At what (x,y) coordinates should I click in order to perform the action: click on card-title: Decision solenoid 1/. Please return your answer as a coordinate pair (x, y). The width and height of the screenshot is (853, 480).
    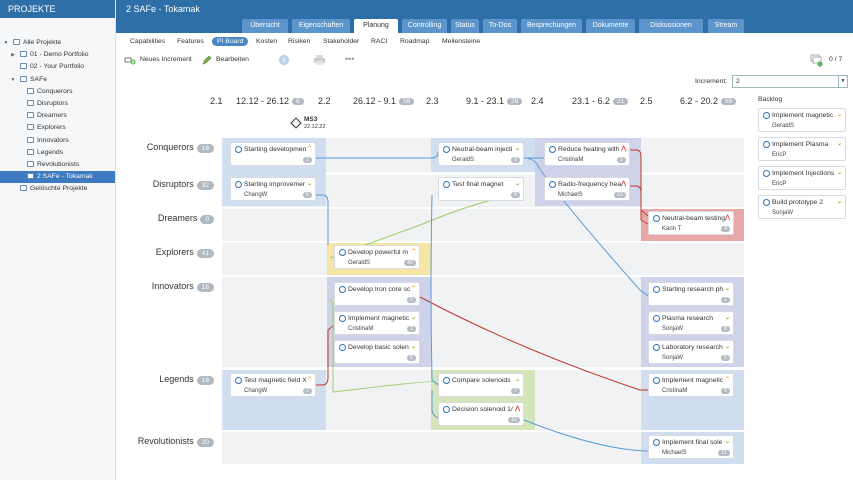
    Looking at the image, I should click on (482, 409).